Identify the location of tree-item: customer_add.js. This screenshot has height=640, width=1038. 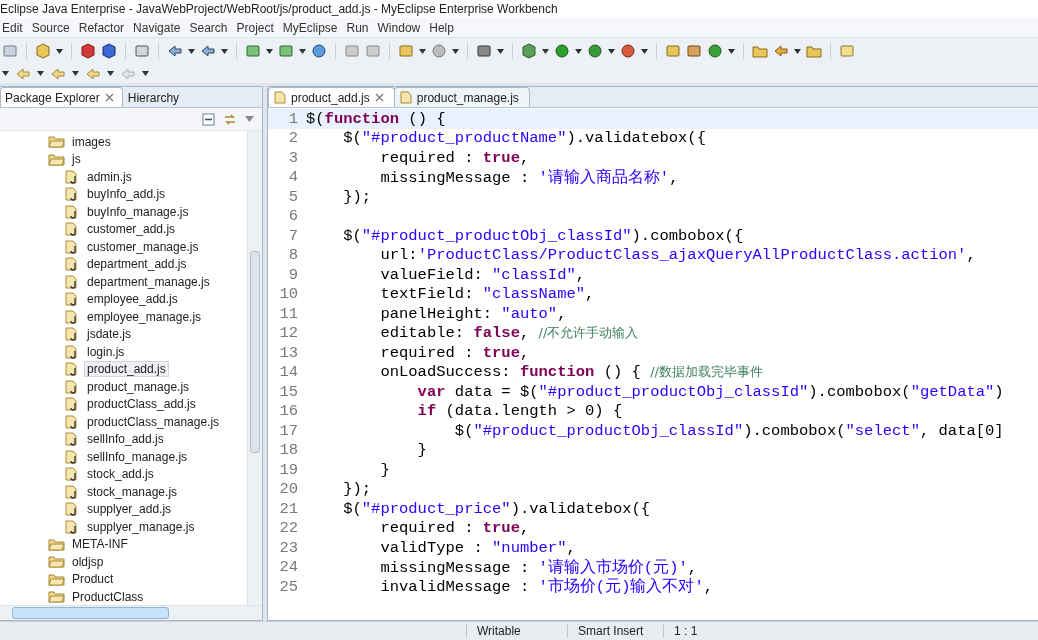
(131, 229).